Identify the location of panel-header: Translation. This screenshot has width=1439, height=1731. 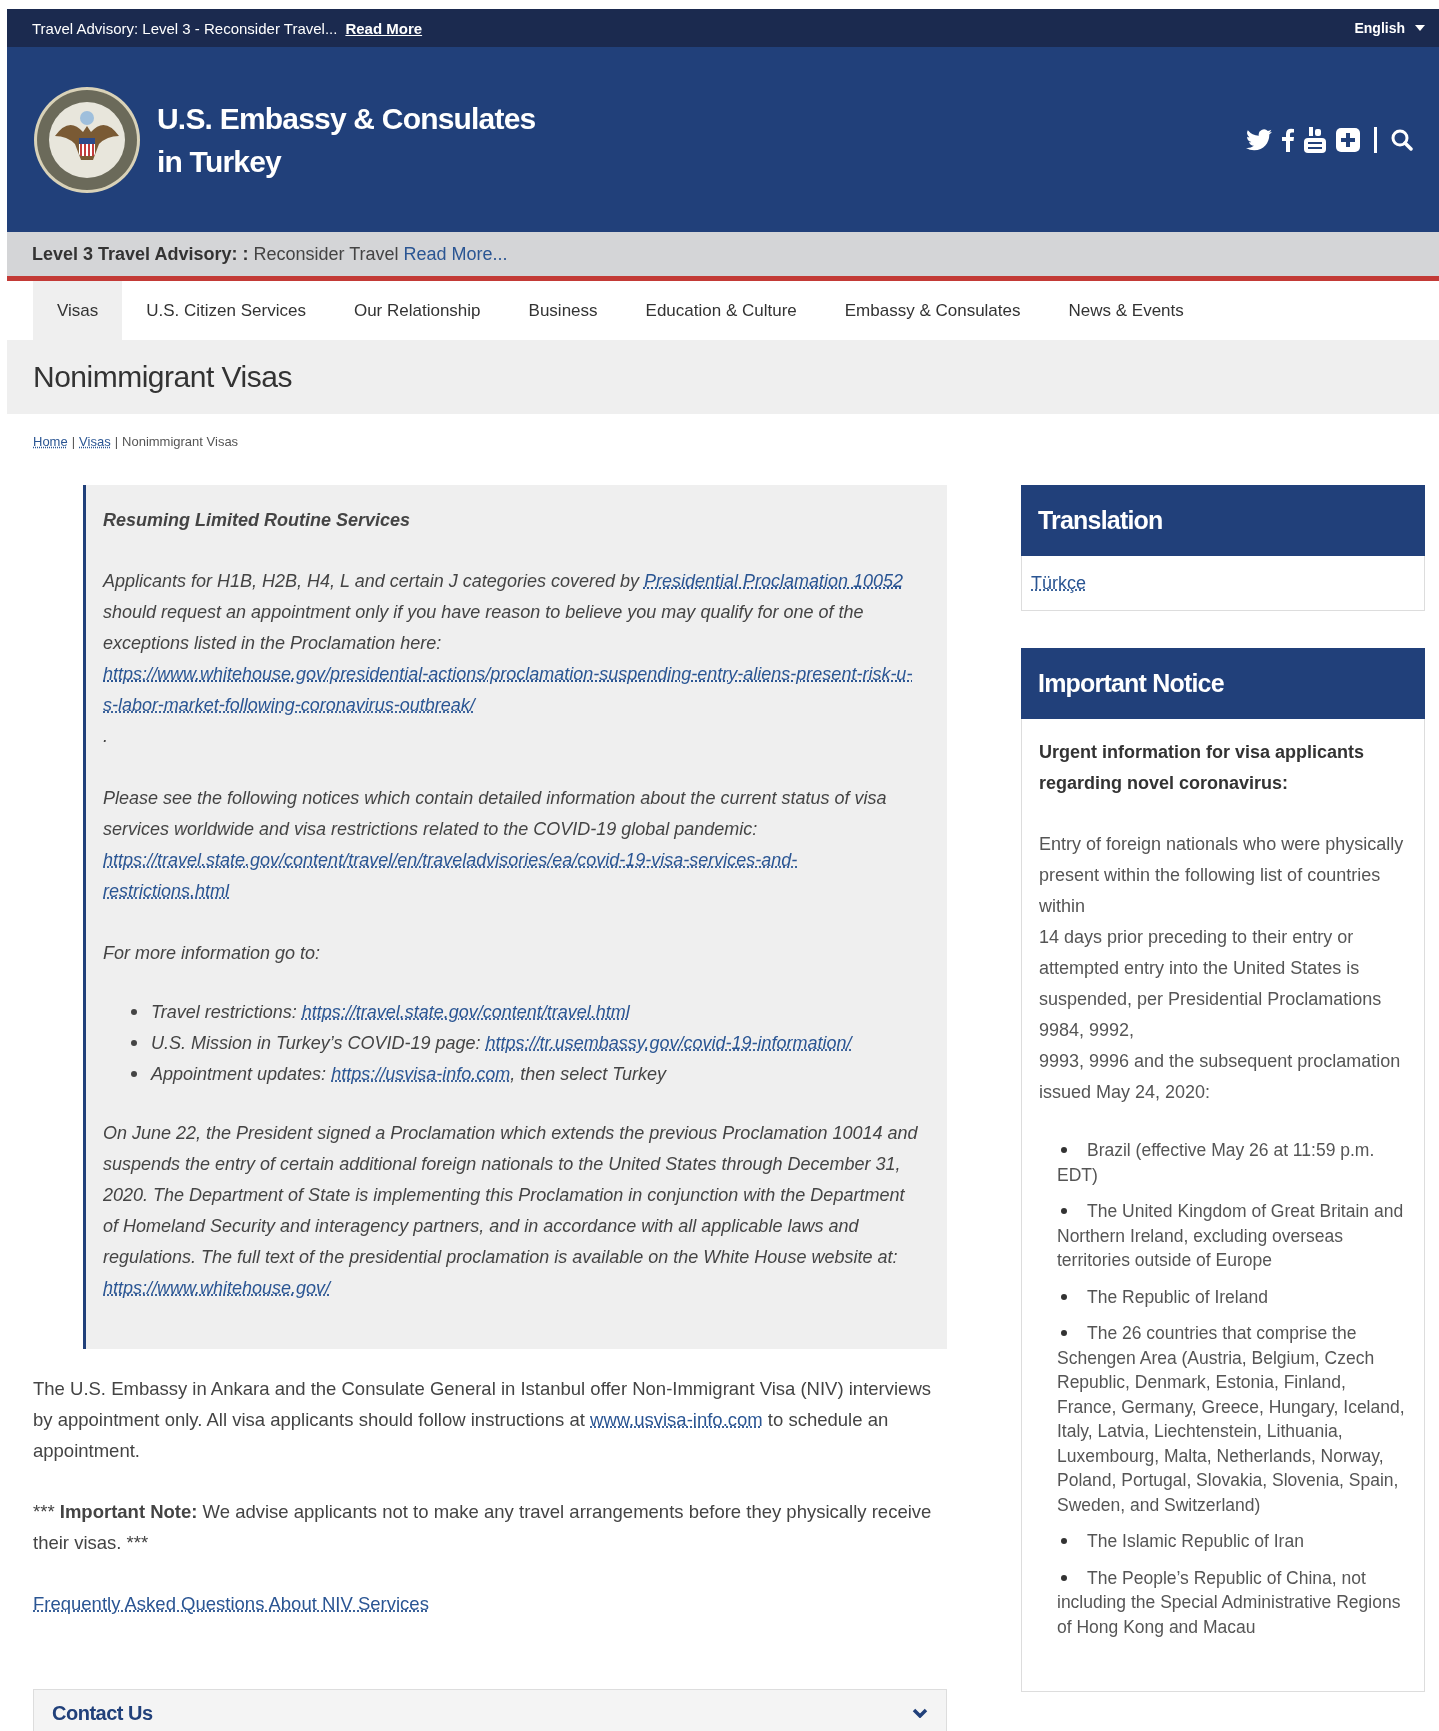
(1223, 520).